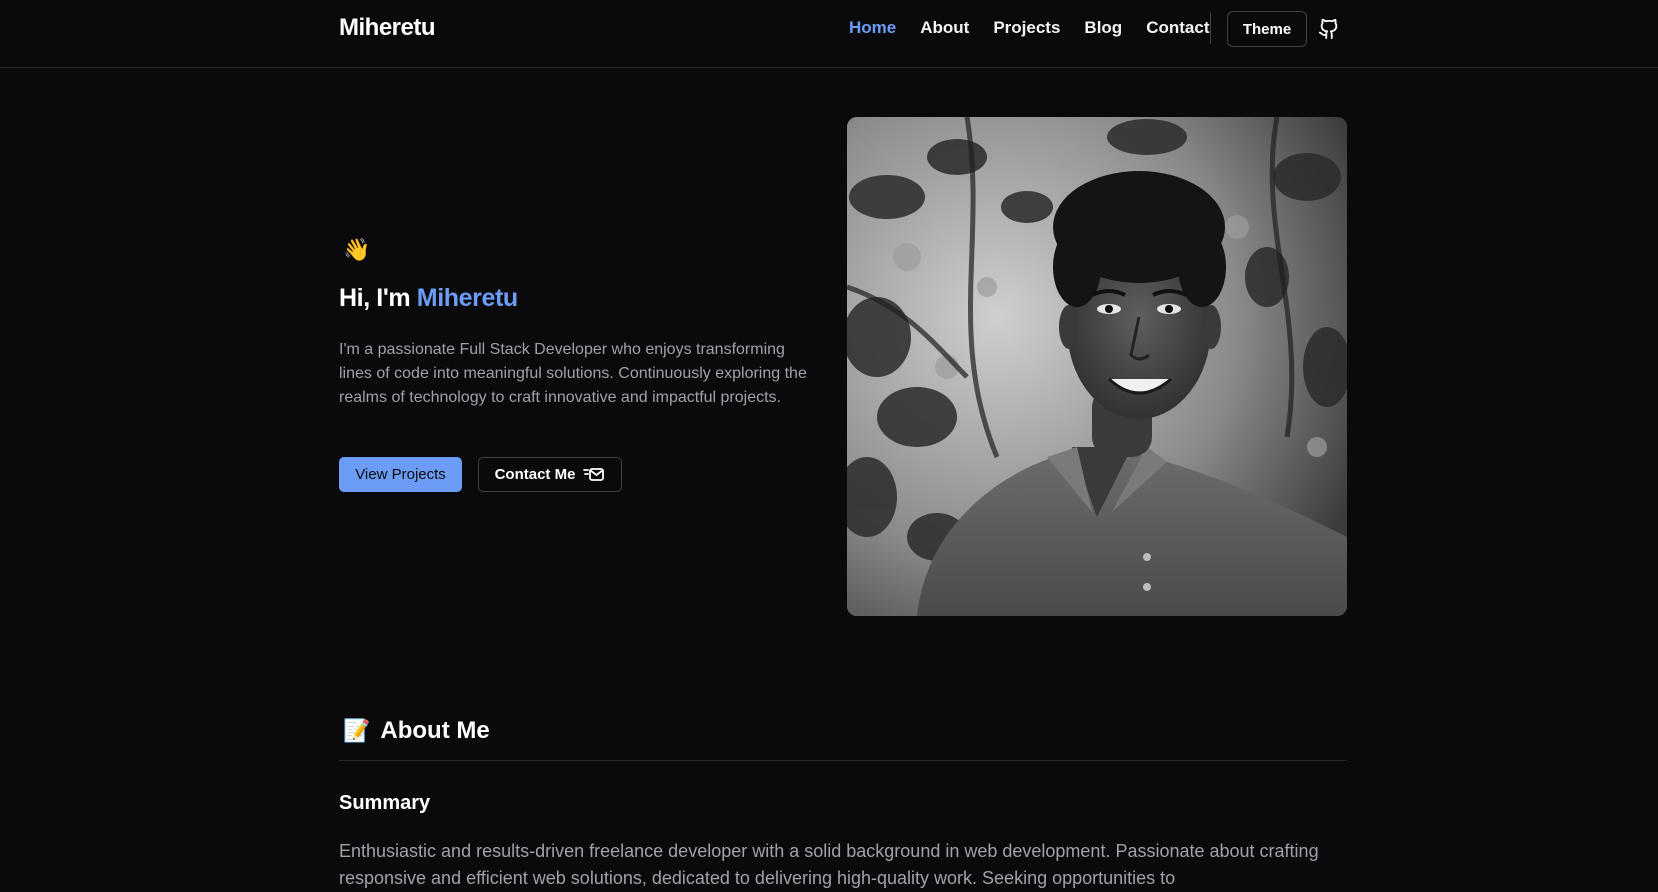 This screenshot has width=1658, height=892. Describe the element at coordinates (357, 731) in the screenshot. I see `memo-emoji: 📝` at that location.